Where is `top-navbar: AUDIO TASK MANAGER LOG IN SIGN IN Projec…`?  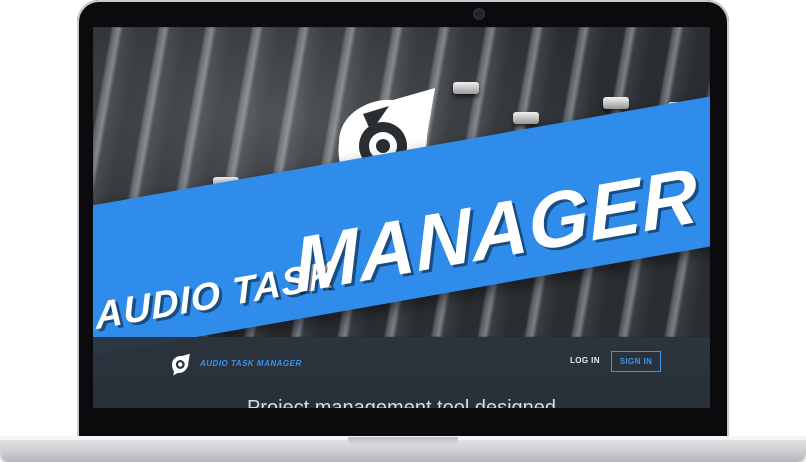
top-navbar: AUDIO TASK MANAGER LOG IN SIGN IN Projec… is located at coordinates (401, 372).